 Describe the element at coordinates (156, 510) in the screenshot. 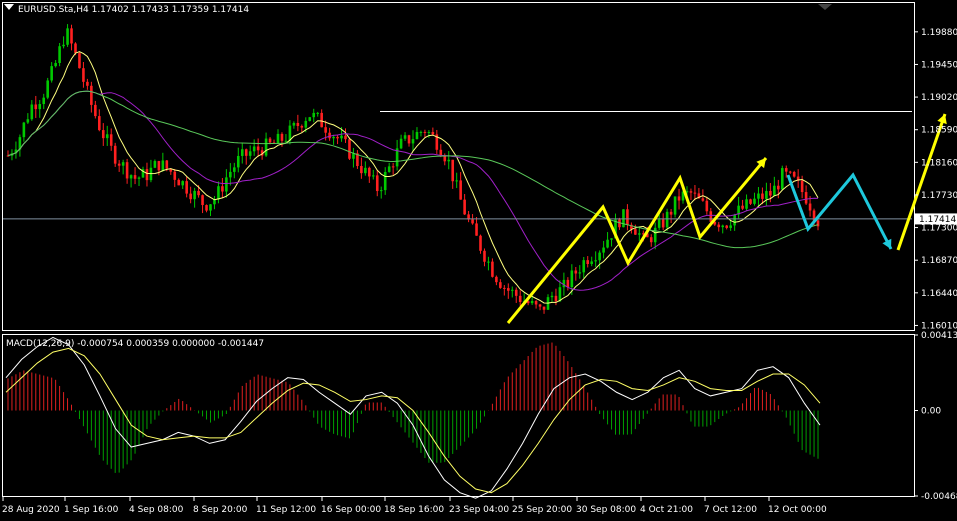

I see `time-label: 4 Sep 08:00` at that location.